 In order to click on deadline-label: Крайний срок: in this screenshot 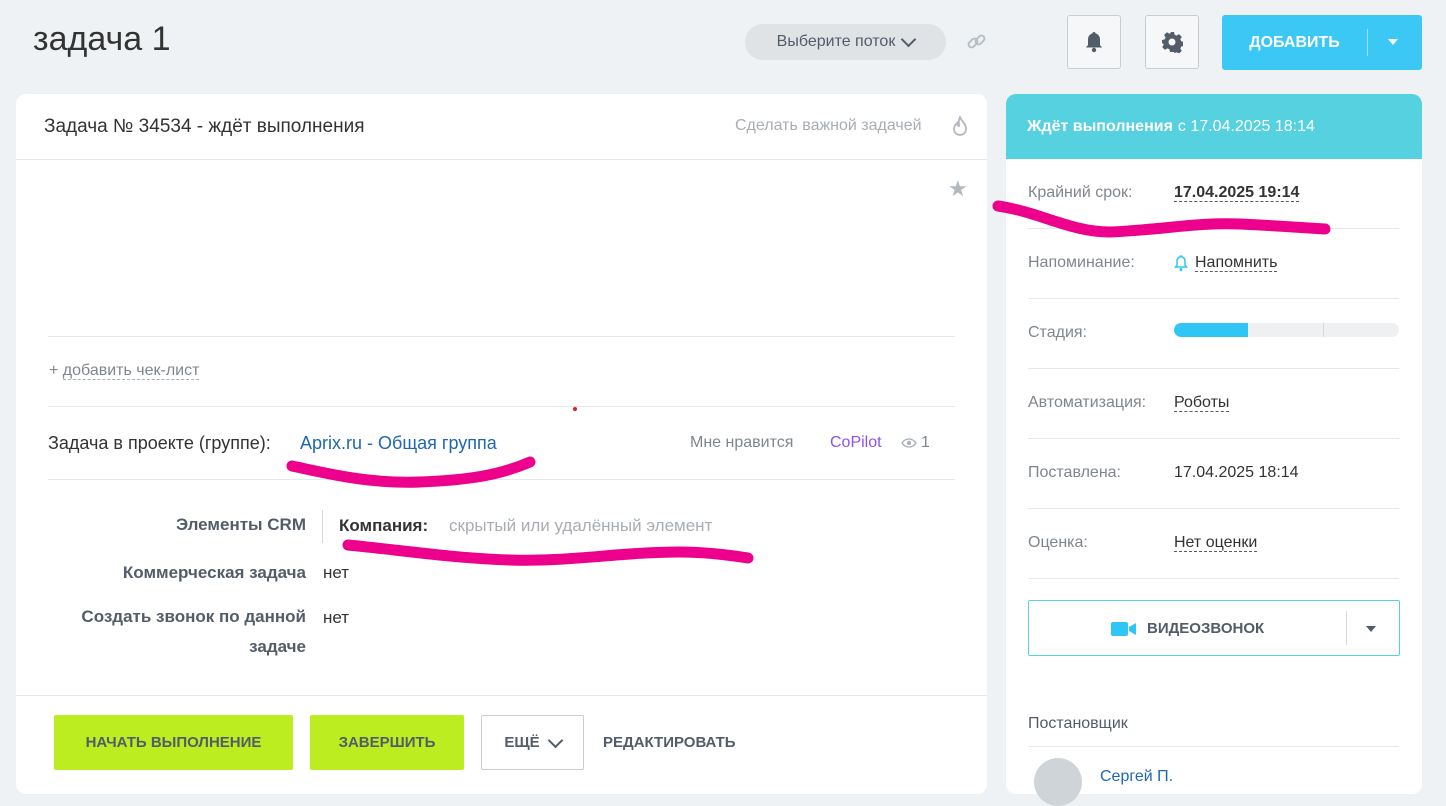, I will do `click(1080, 192)`.